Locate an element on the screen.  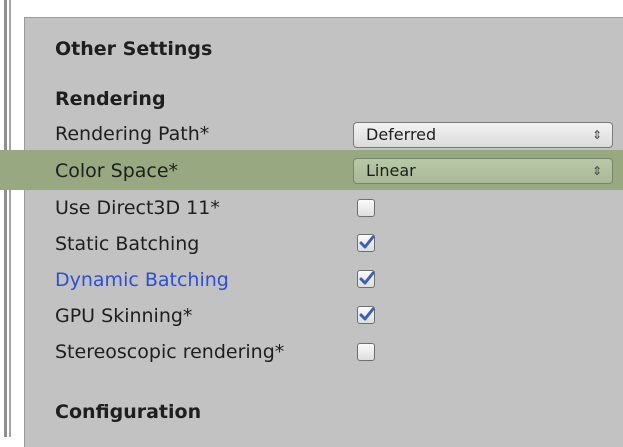
stereoscopic-rendering-label: Stereoscopic rendering* is located at coordinates (170, 352).